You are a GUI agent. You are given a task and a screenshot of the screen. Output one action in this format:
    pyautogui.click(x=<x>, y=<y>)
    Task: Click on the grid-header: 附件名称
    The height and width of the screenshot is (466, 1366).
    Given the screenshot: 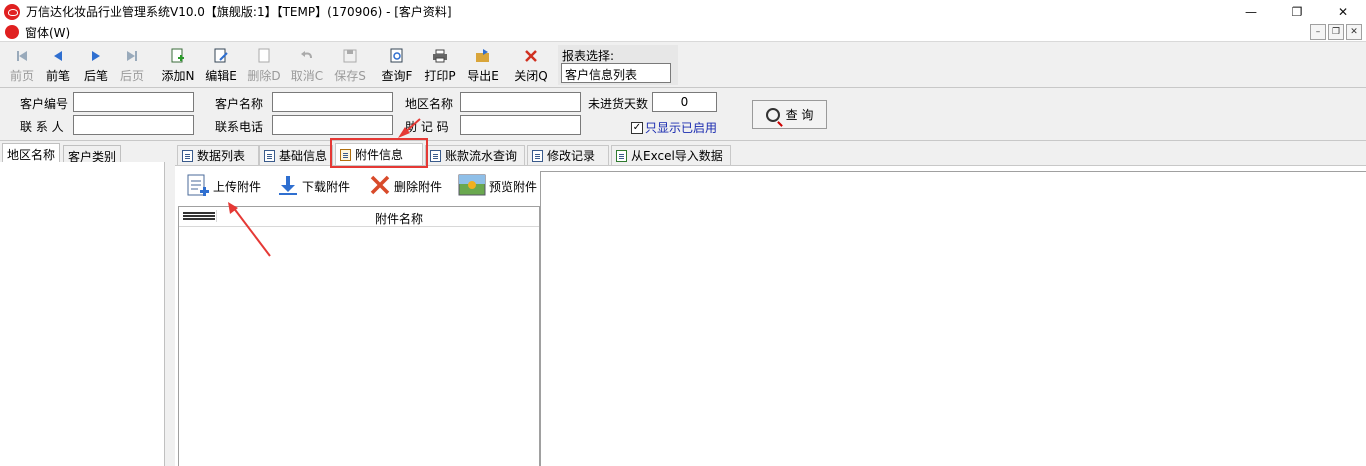 What is the action you would take?
    pyautogui.click(x=359, y=217)
    